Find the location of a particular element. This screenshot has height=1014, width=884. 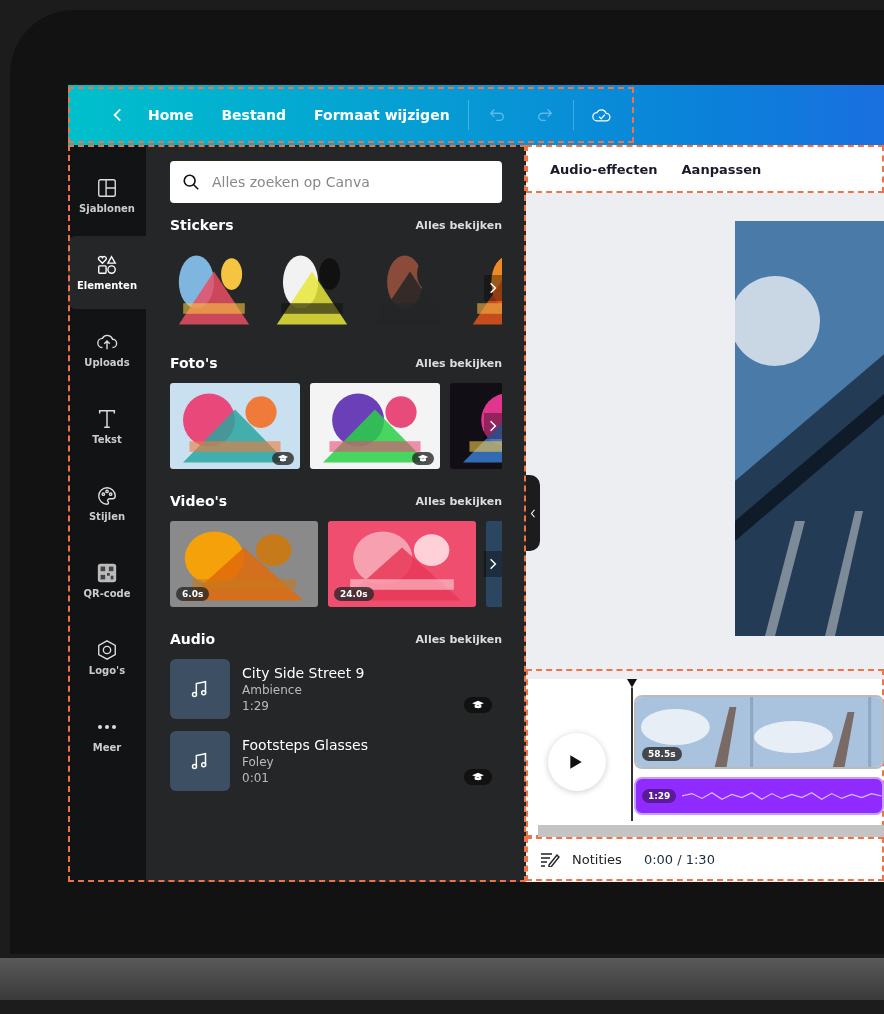

text-icon is located at coordinates (107, 419).